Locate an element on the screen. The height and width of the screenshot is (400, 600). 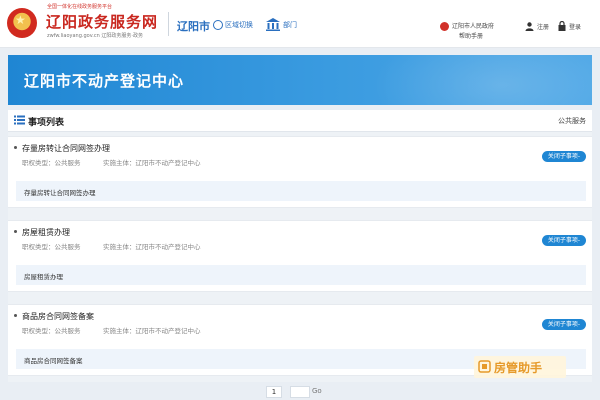
house-manager-logo-icon is located at coordinates (484, 366).